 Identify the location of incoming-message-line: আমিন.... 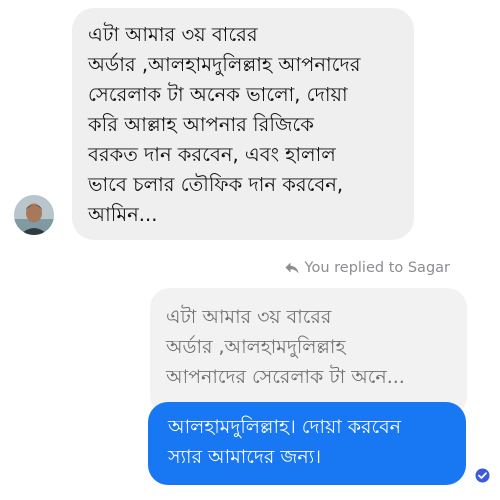
(123, 214).